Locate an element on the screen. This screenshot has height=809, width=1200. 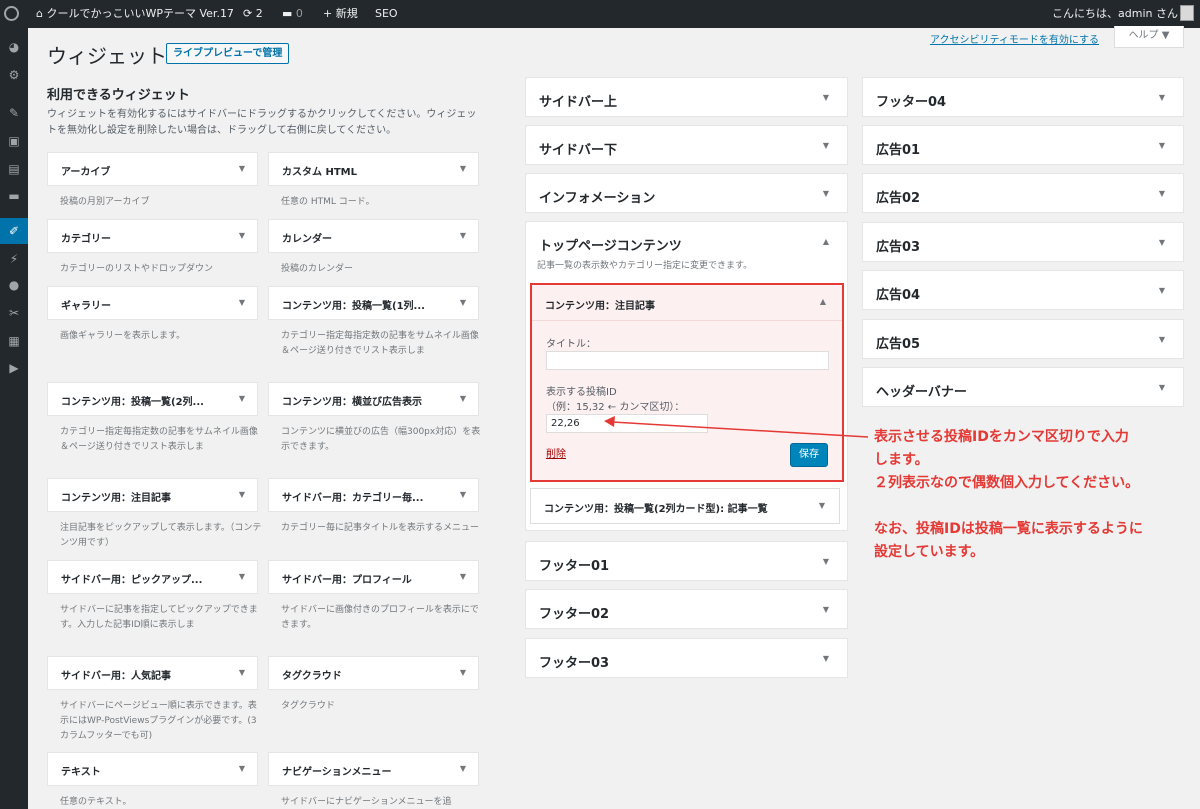
widget-tile: コンテンツ用：投稿一覧(1列... ▼ is located at coordinates (373, 303).